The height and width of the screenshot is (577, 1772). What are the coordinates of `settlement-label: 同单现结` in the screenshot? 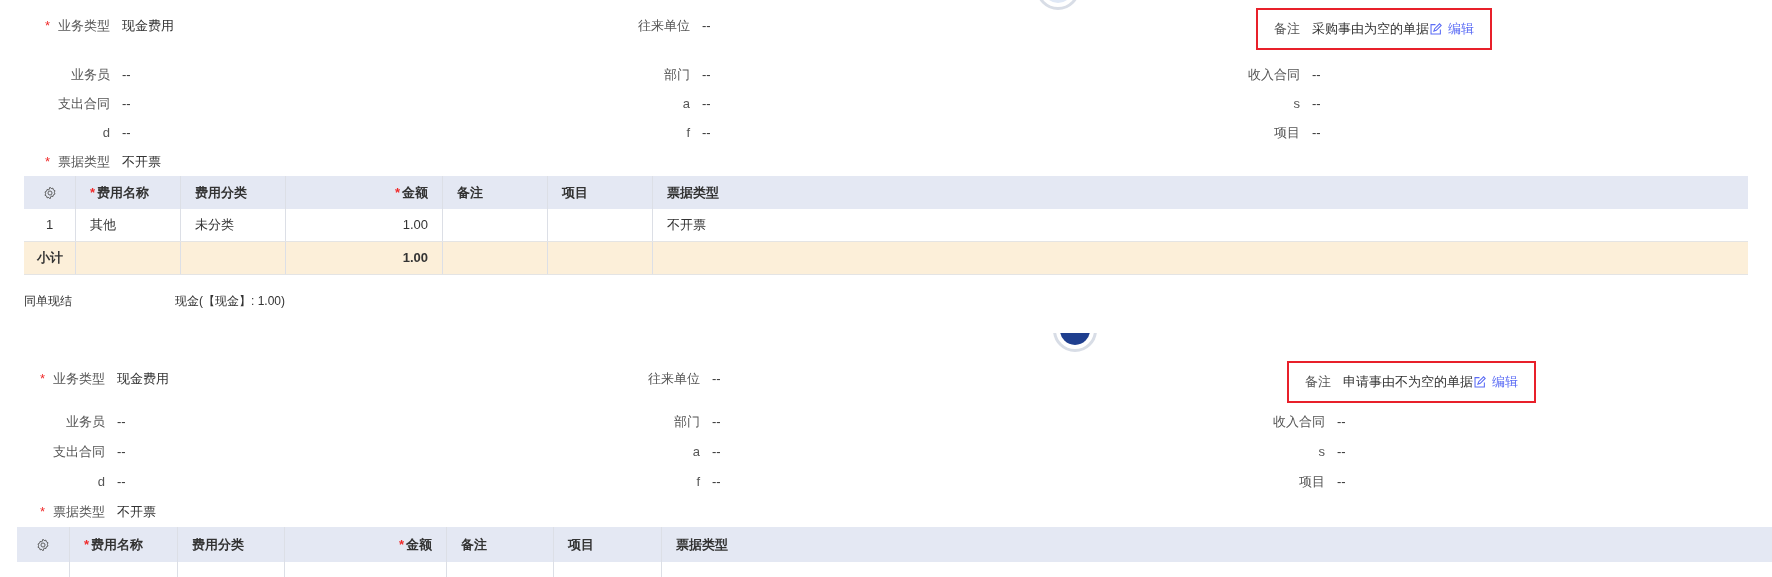 It's located at (48, 301).